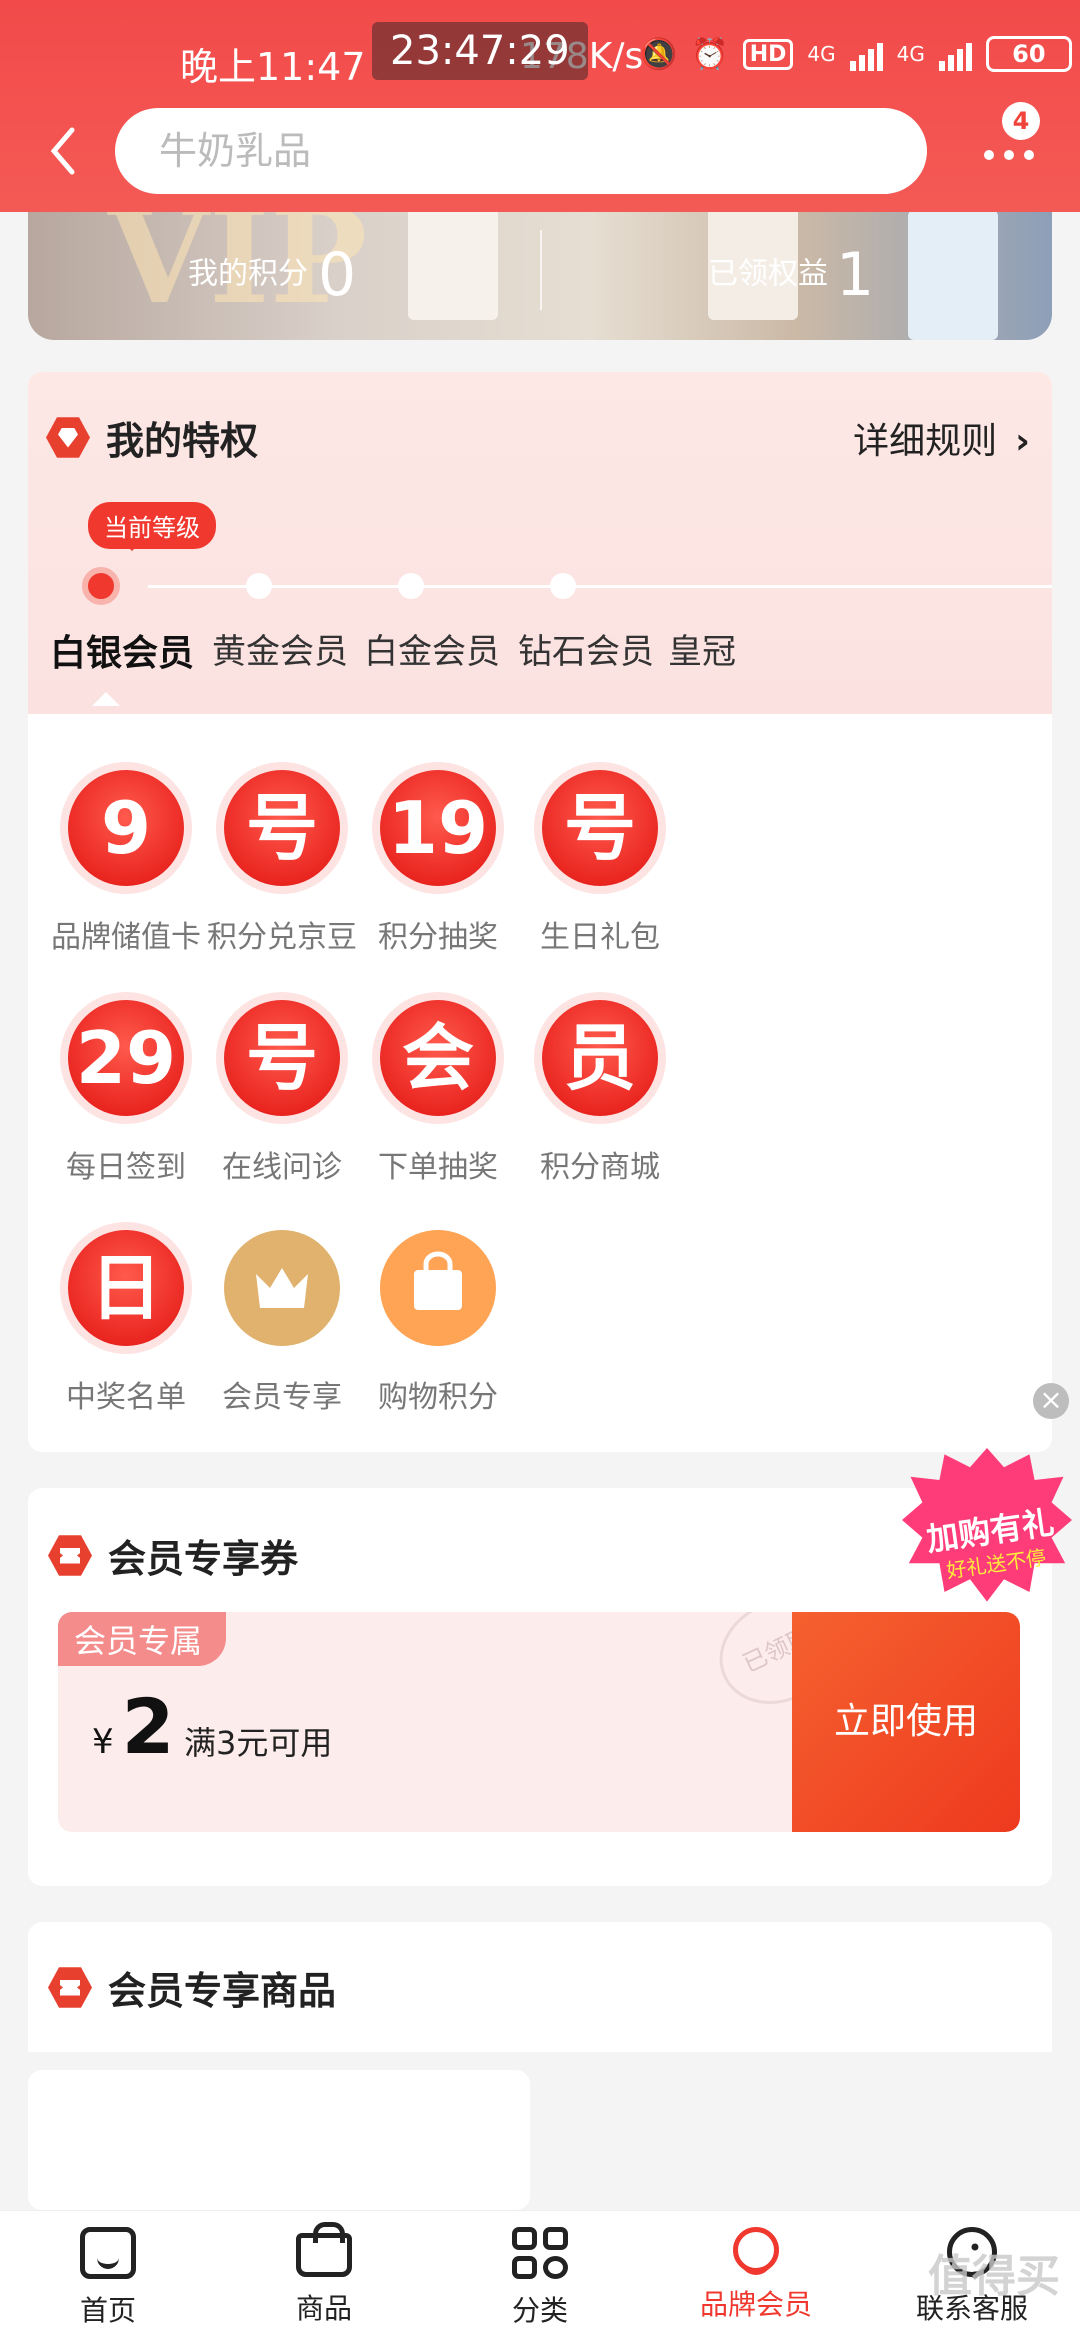  I want to click on status-bar: 晚上11:47 178K/s 23:47:29 🔕 ⏰ HD 4G 4G 60, so click(540, 57).